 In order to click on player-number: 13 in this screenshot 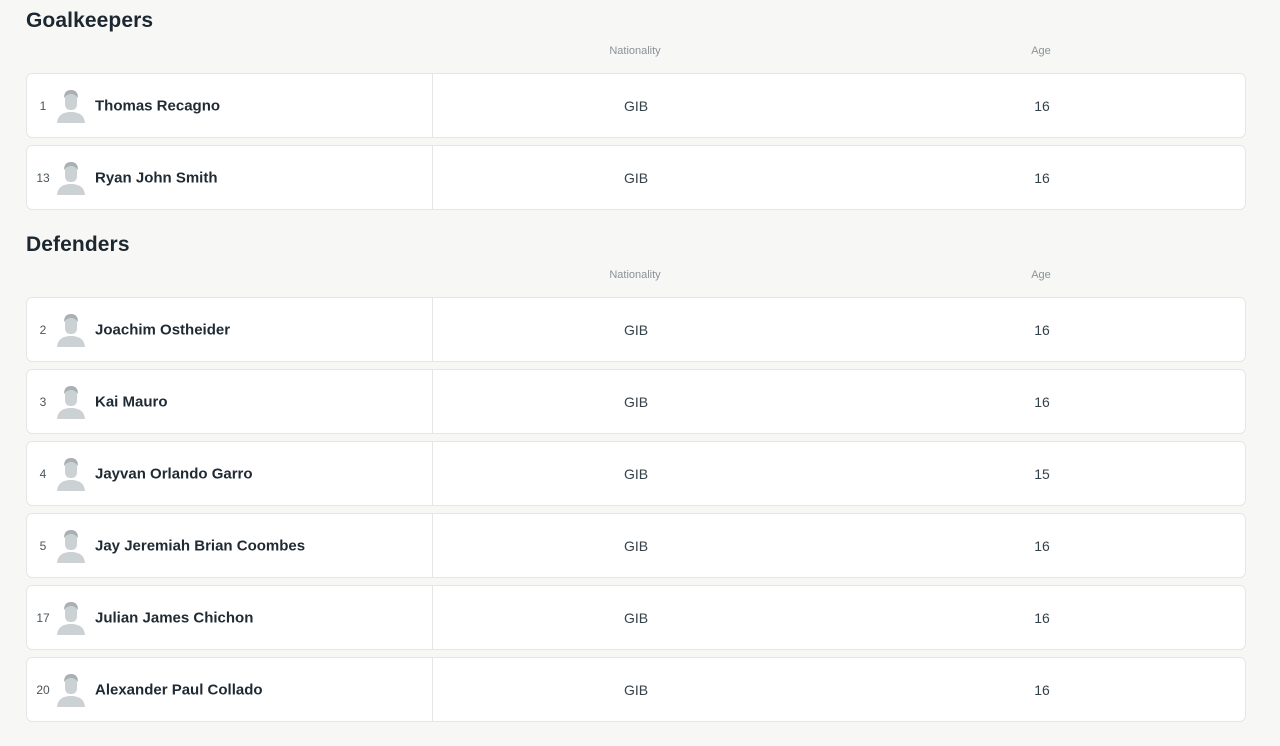, I will do `click(43, 177)`.